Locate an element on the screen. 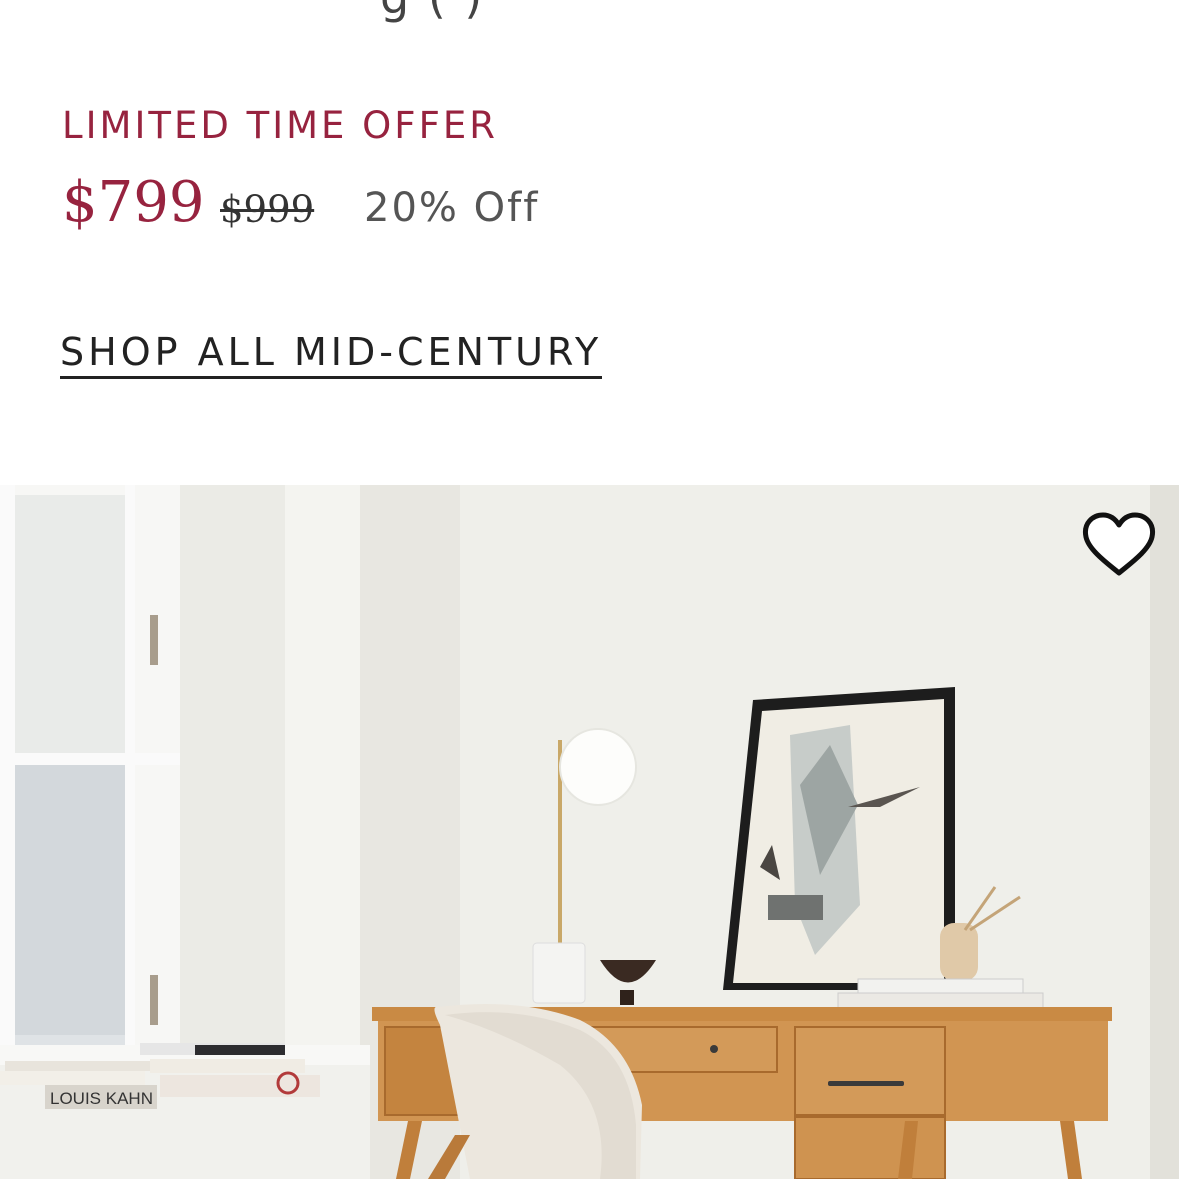  heart-outline-icon is located at coordinates (1119, 544).